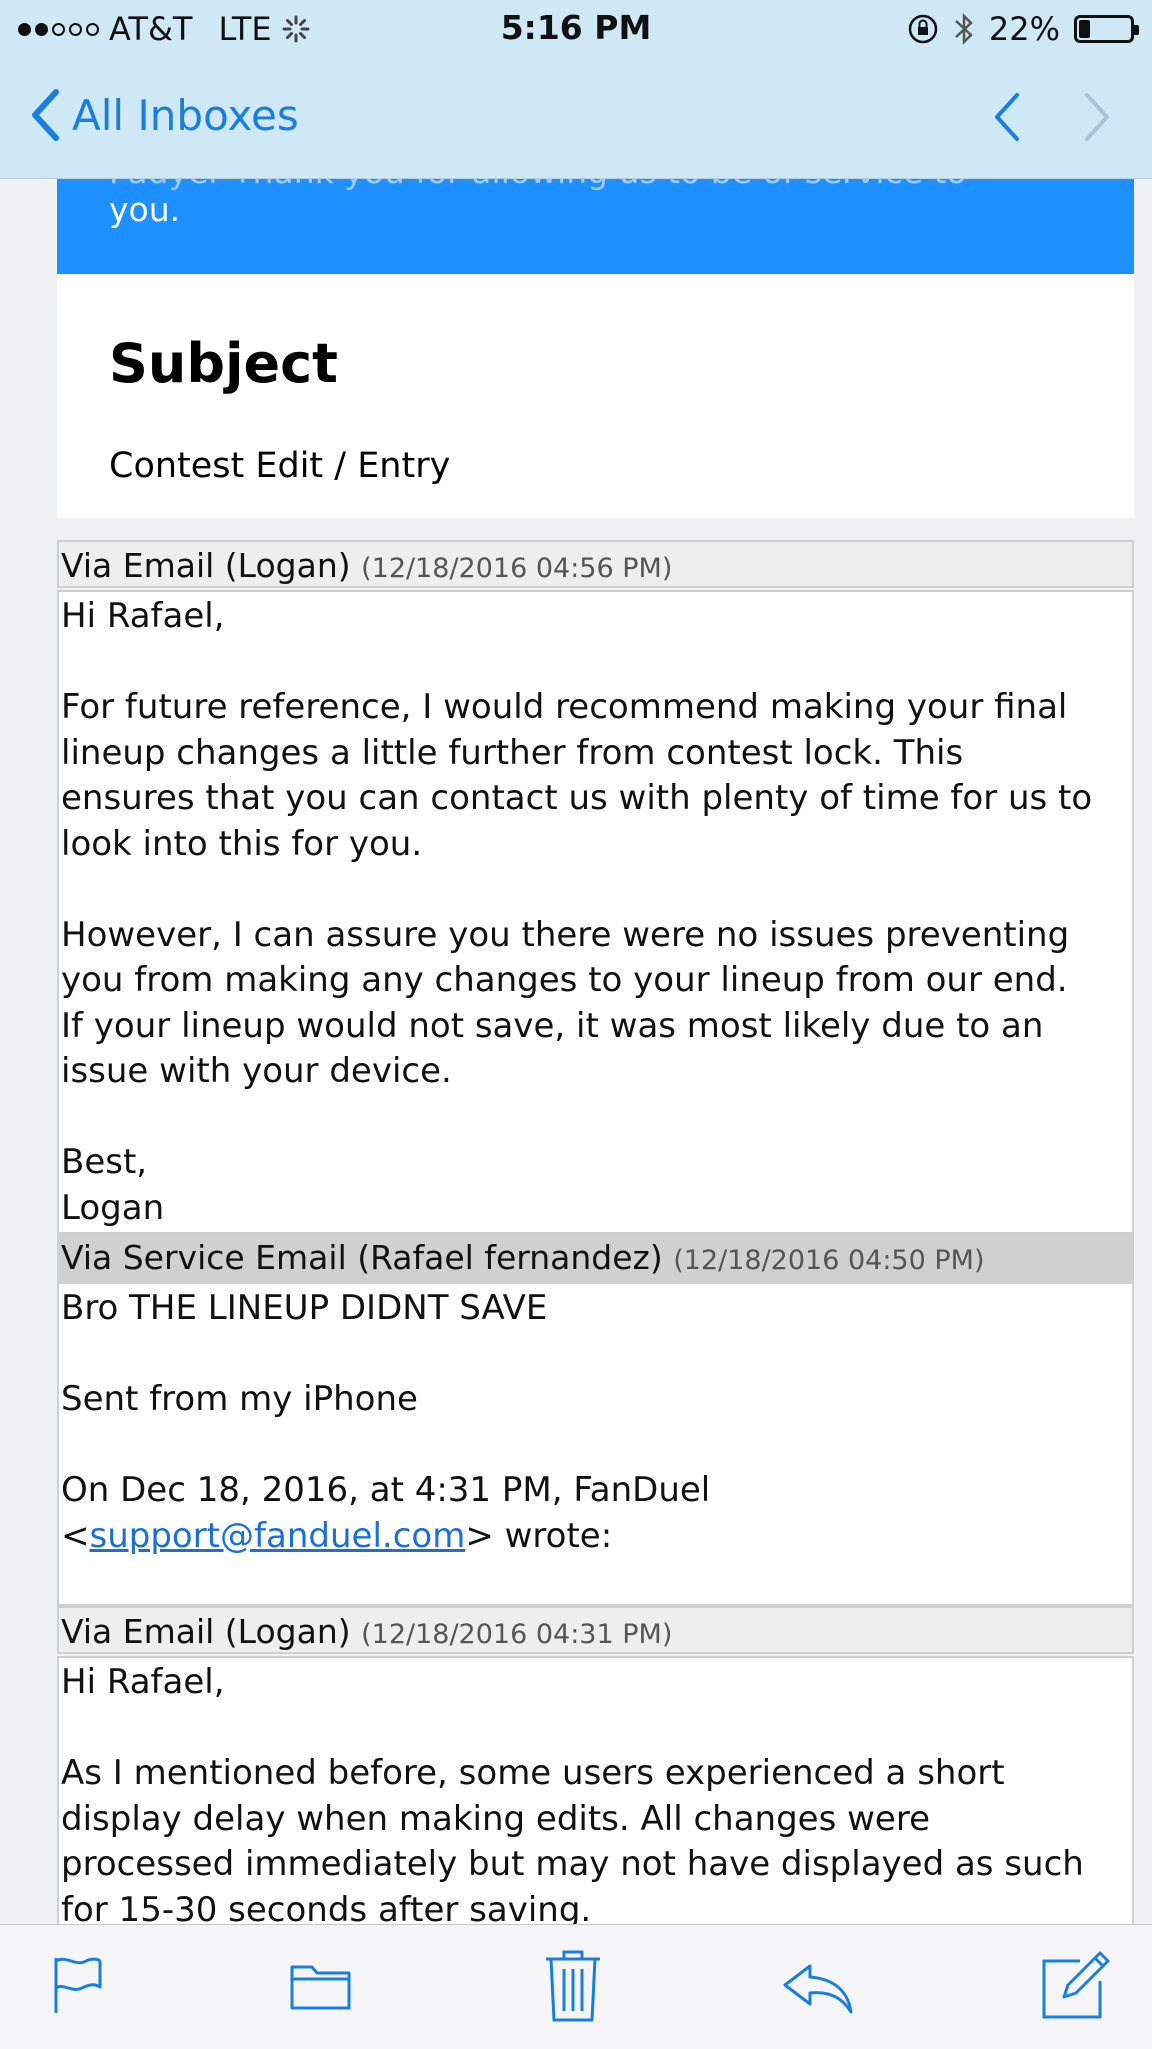 The width and height of the screenshot is (1152, 2049). Describe the element at coordinates (576, 117) in the screenshot. I see `navigation-bar: All Inboxes` at that location.